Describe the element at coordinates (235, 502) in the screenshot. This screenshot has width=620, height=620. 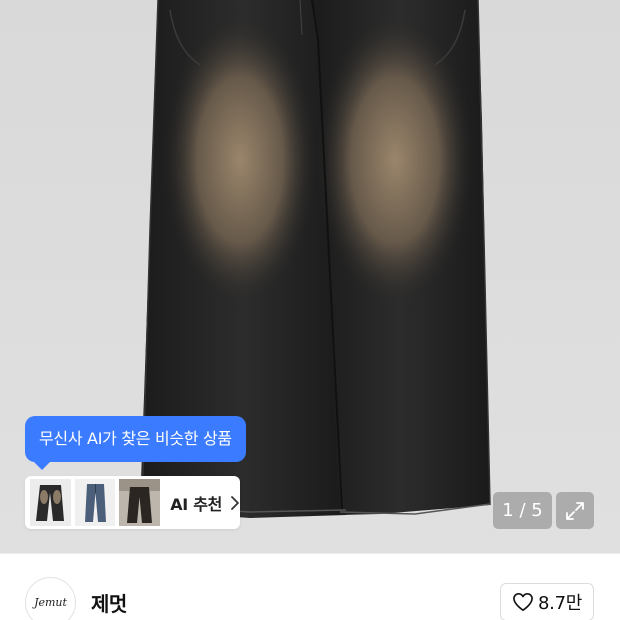
I see `chevron-right-icon` at that location.